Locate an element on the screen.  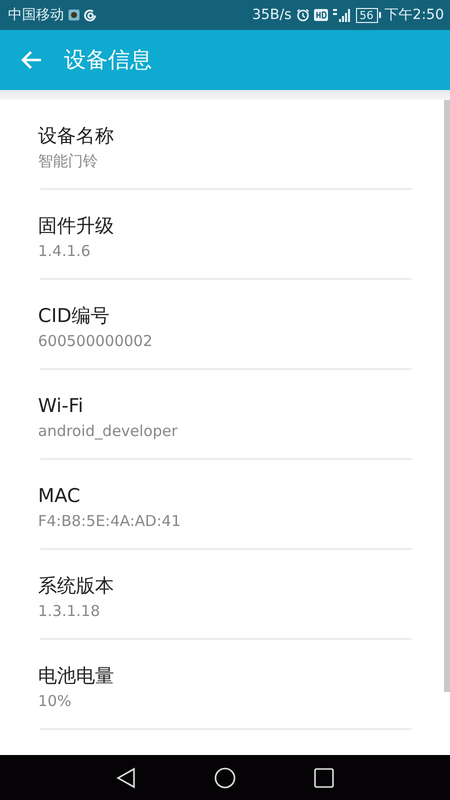
setting-value: 1.4.1.6 is located at coordinates (65, 251).